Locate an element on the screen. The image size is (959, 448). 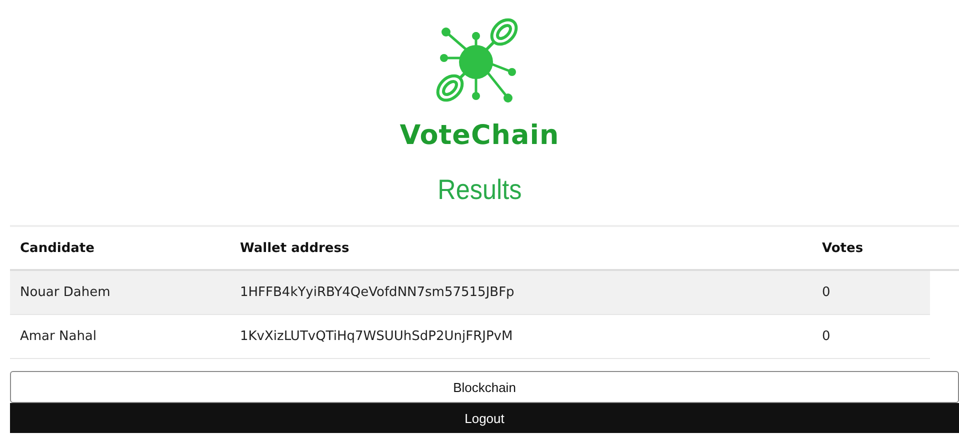
candidate-cell-text: Amar Nahal is located at coordinates (58, 336).